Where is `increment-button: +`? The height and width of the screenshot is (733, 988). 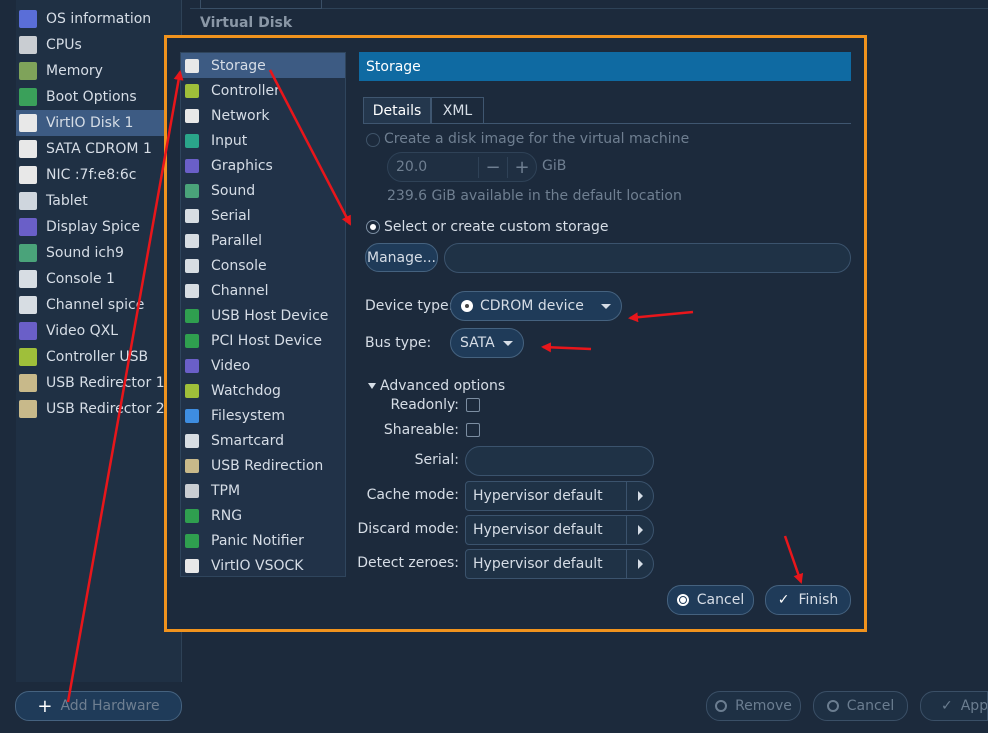 increment-button: + is located at coordinates (521, 167).